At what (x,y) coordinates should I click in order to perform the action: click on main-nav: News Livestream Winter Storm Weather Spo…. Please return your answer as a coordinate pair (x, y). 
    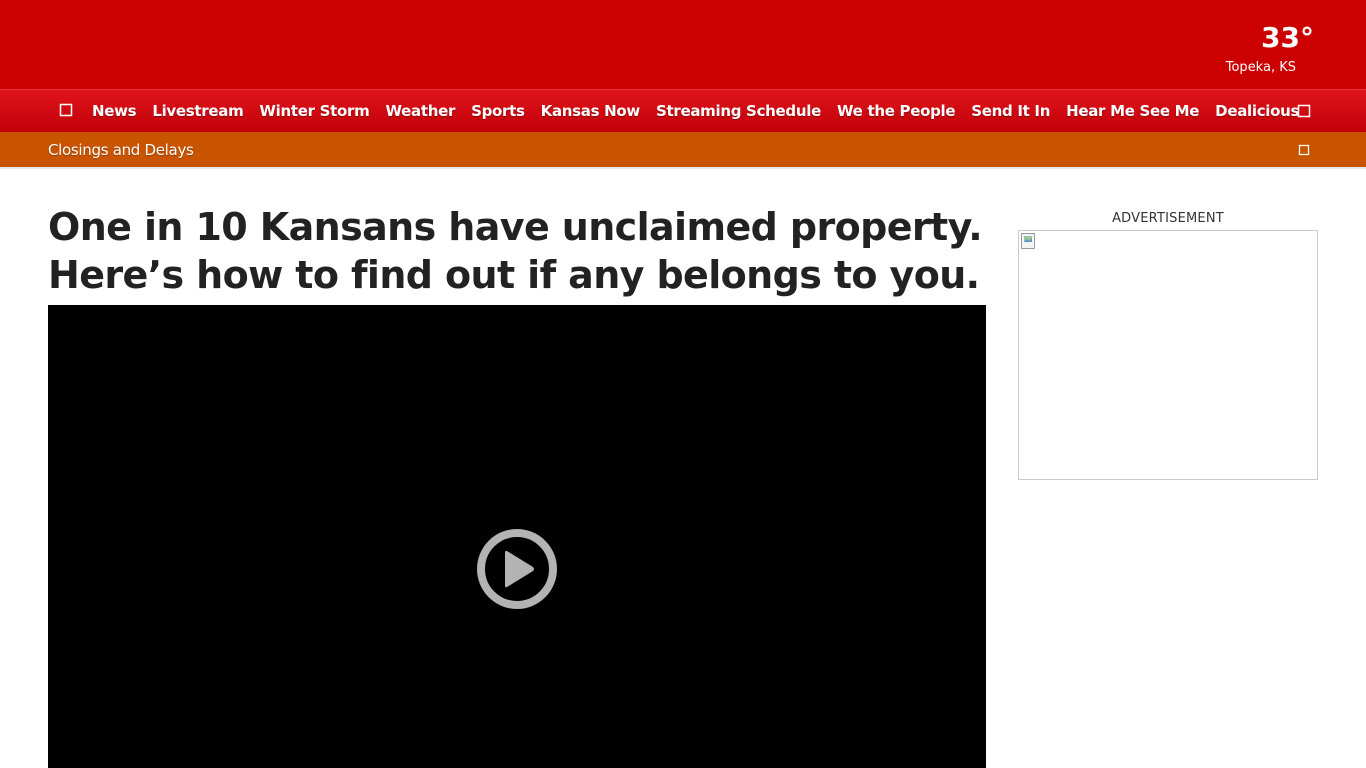
    Looking at the image, I should click on (683, 110).